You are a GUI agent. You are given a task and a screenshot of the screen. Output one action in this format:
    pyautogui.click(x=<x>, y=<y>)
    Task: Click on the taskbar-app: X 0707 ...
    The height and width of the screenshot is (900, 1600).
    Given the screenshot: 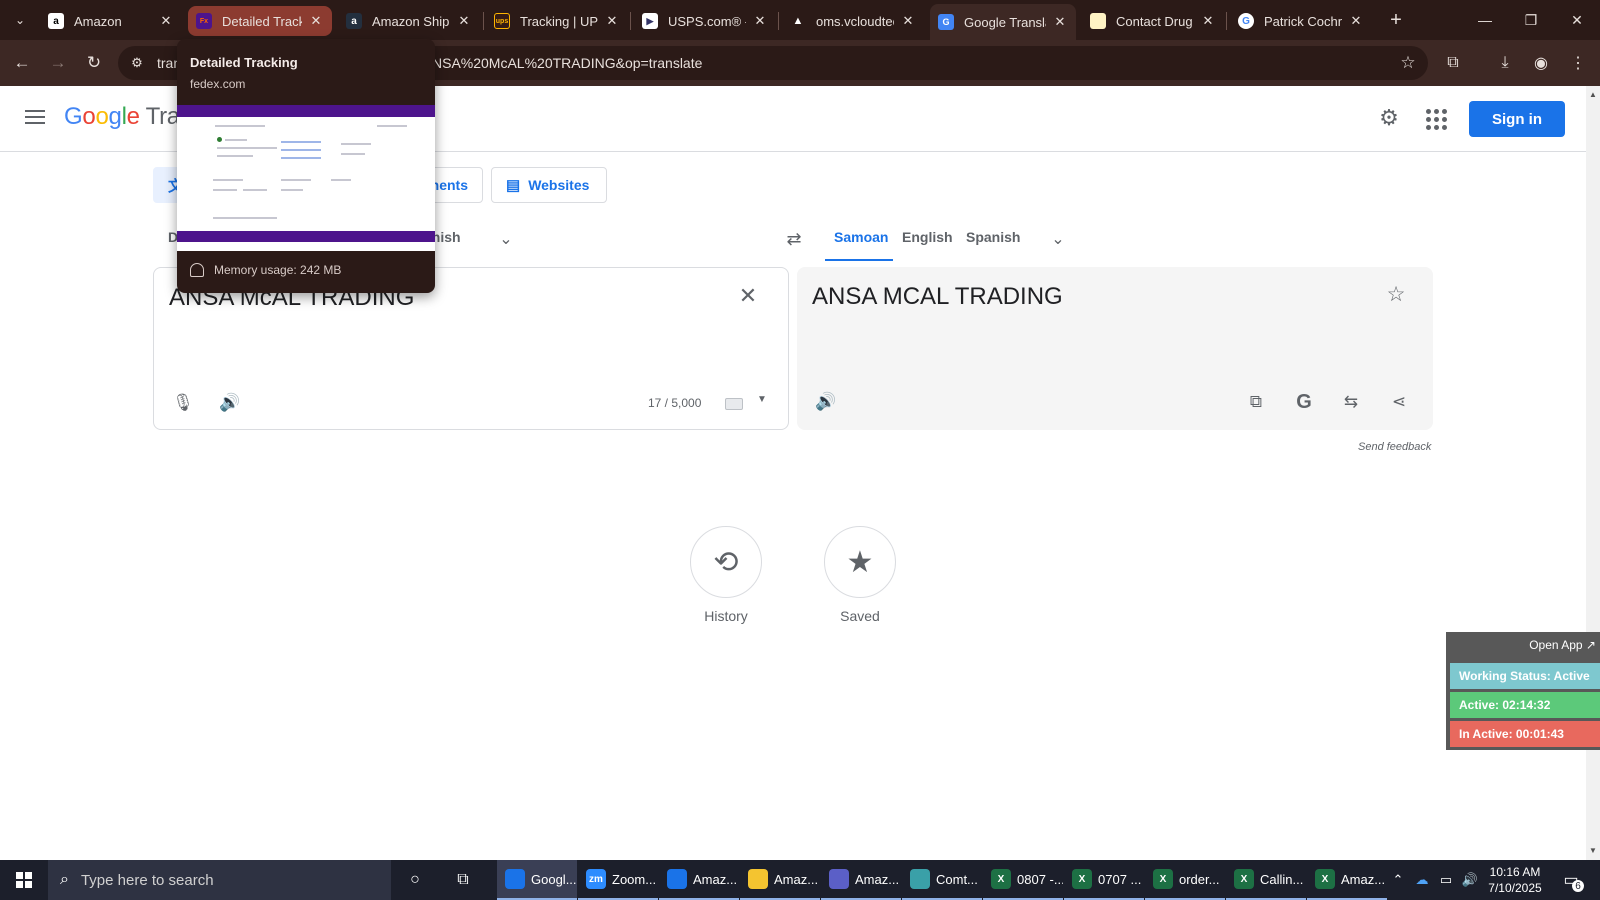 What is the action you would take?
    pyautogui.click(x=1104, y=880)
    